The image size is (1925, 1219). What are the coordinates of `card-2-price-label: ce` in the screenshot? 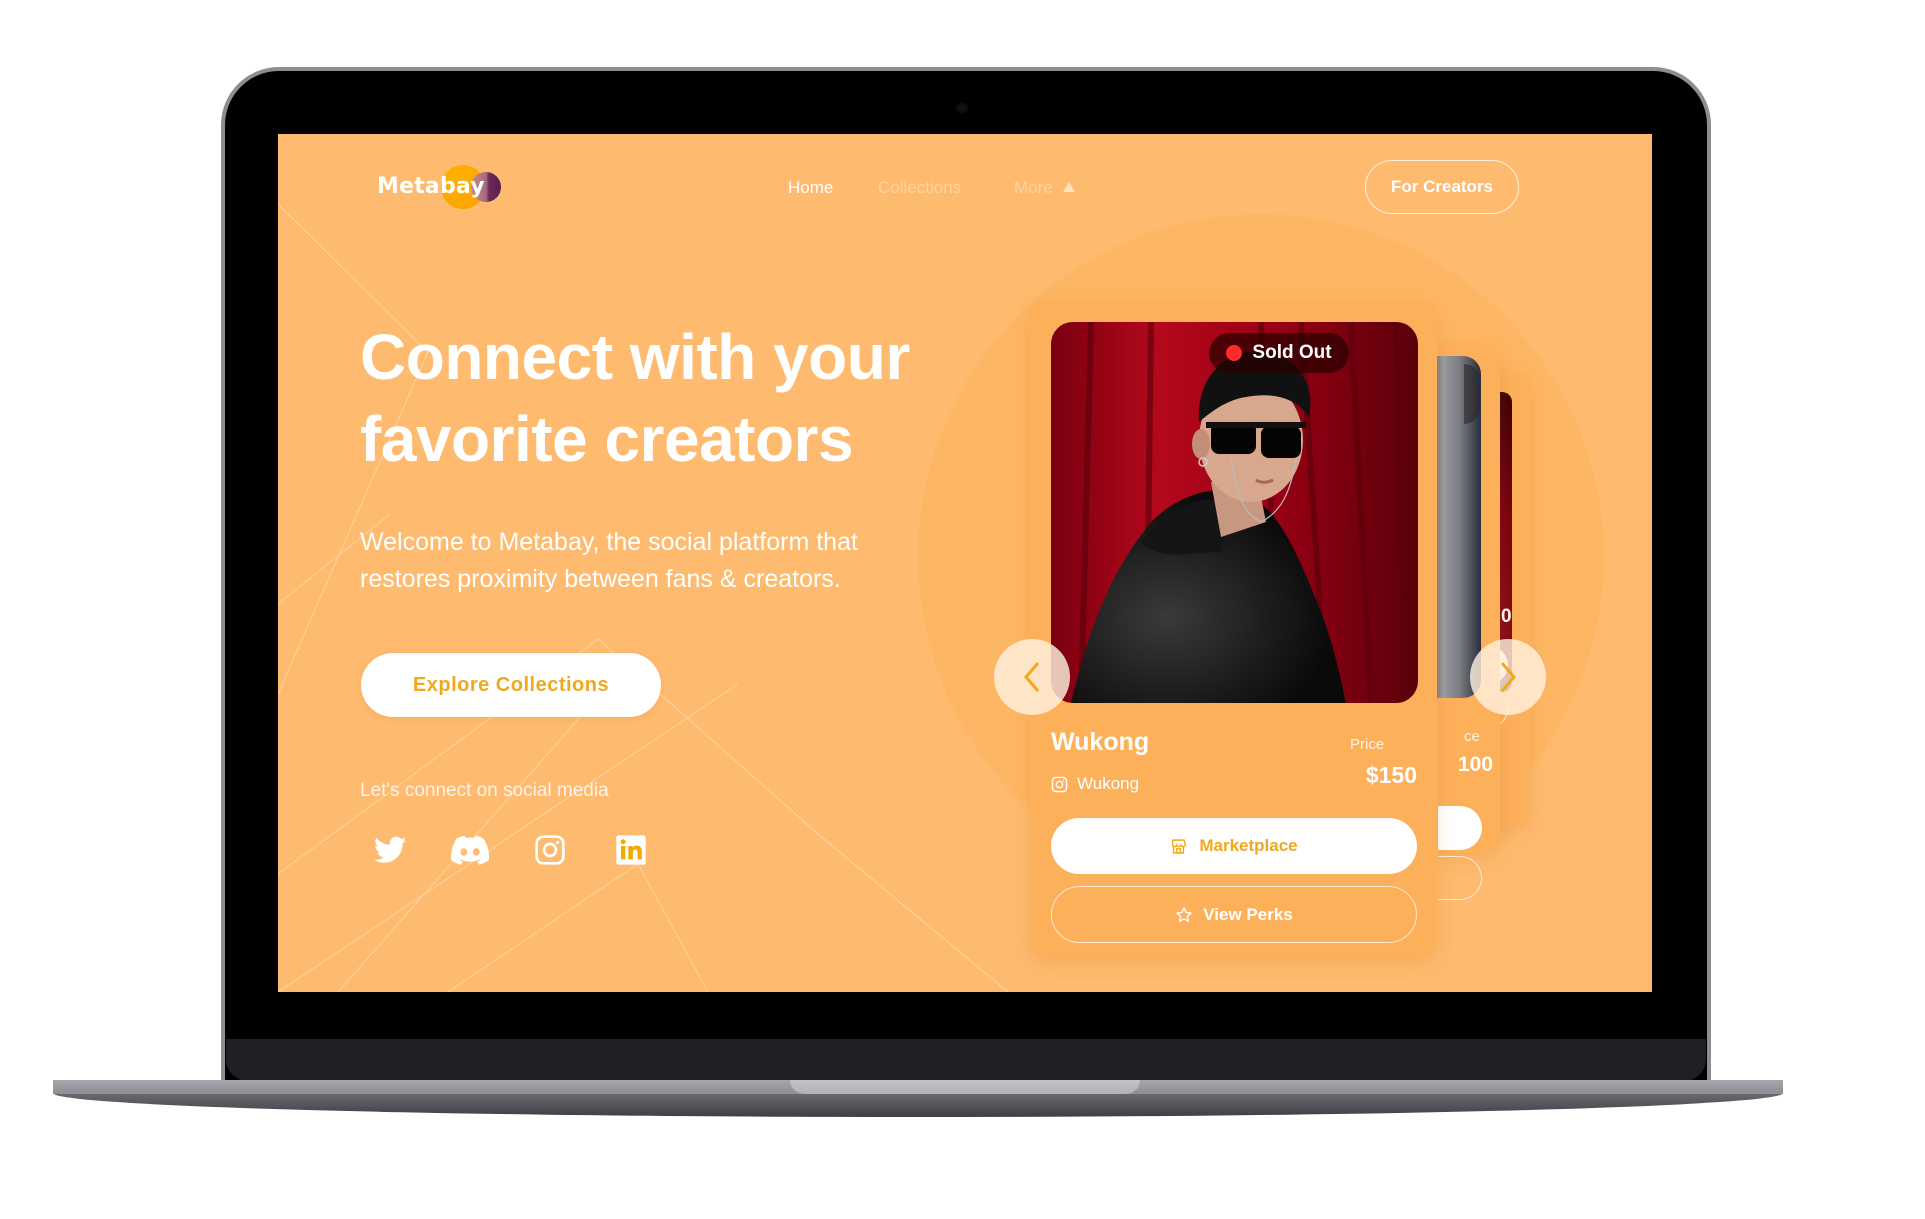 It's located at (1472, 736).